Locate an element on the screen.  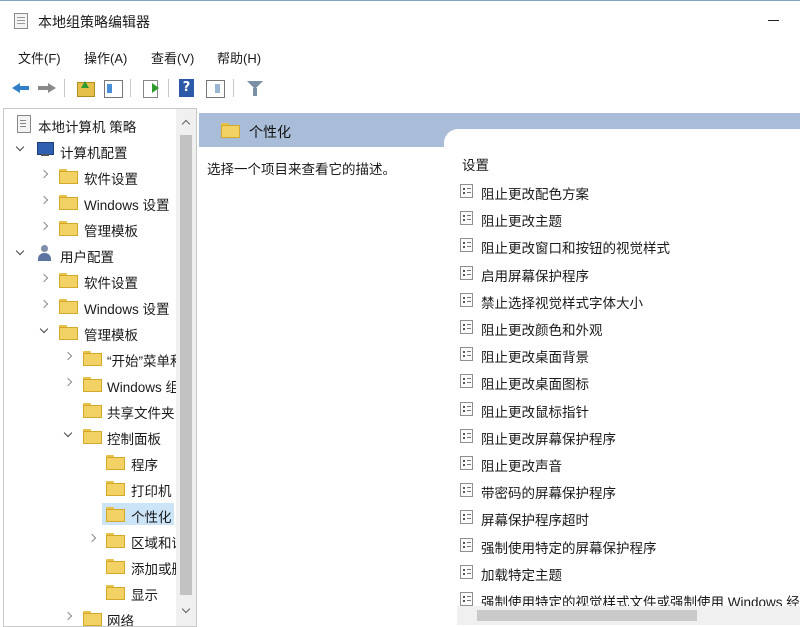
tree-item-add-remove-programs: 添加或删除程序 is located at coordinates (100, 566).